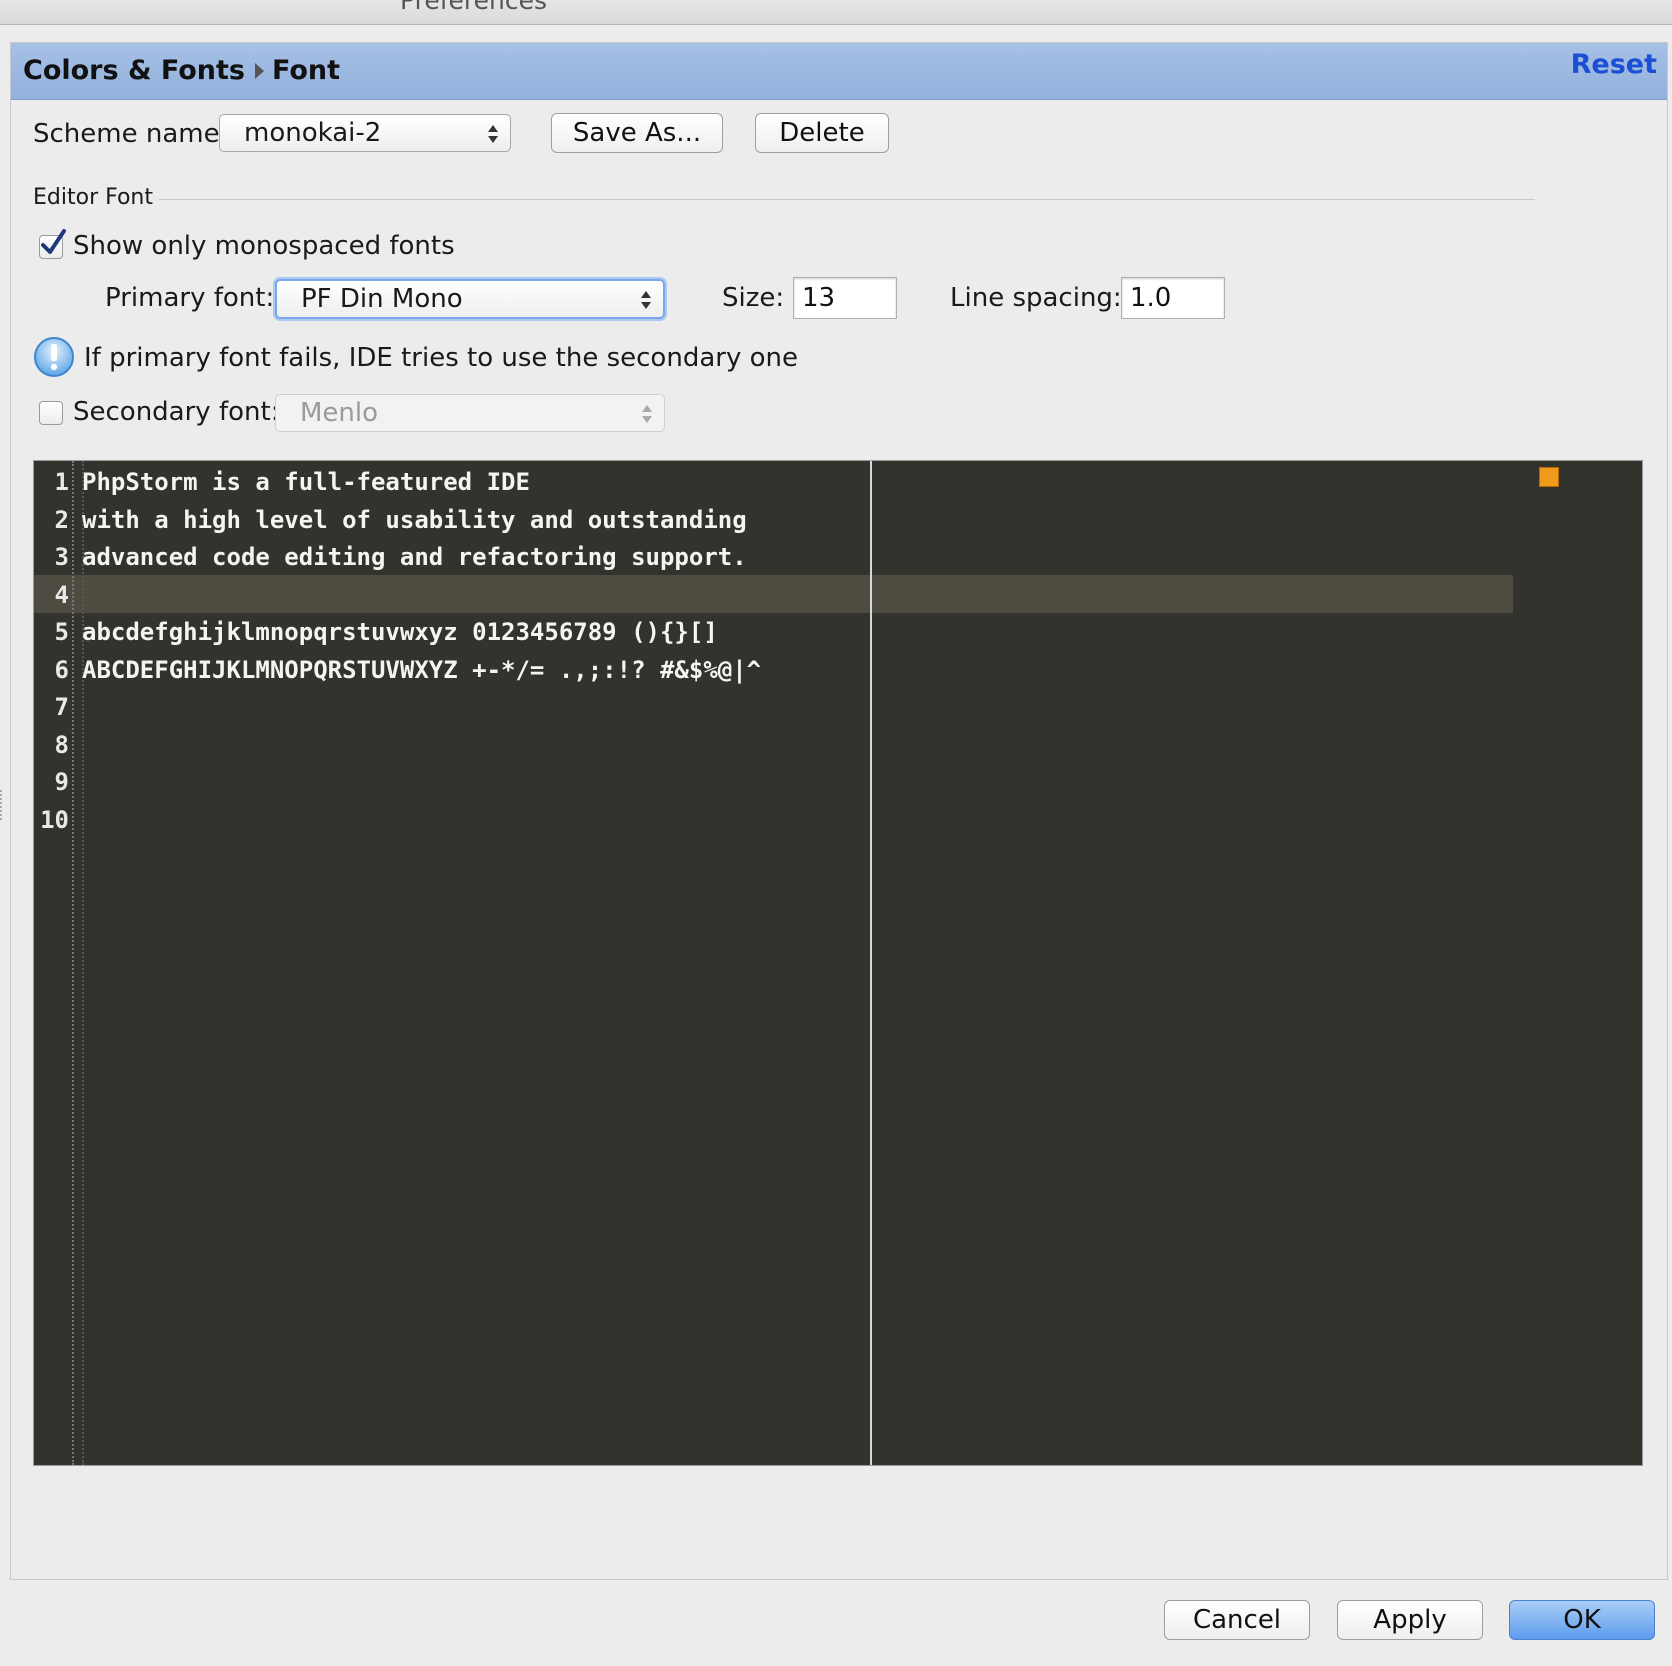 The height and width of the screenshot is (1666, 1672). I want to click on reset-link: Reset, so click(1614, 64).